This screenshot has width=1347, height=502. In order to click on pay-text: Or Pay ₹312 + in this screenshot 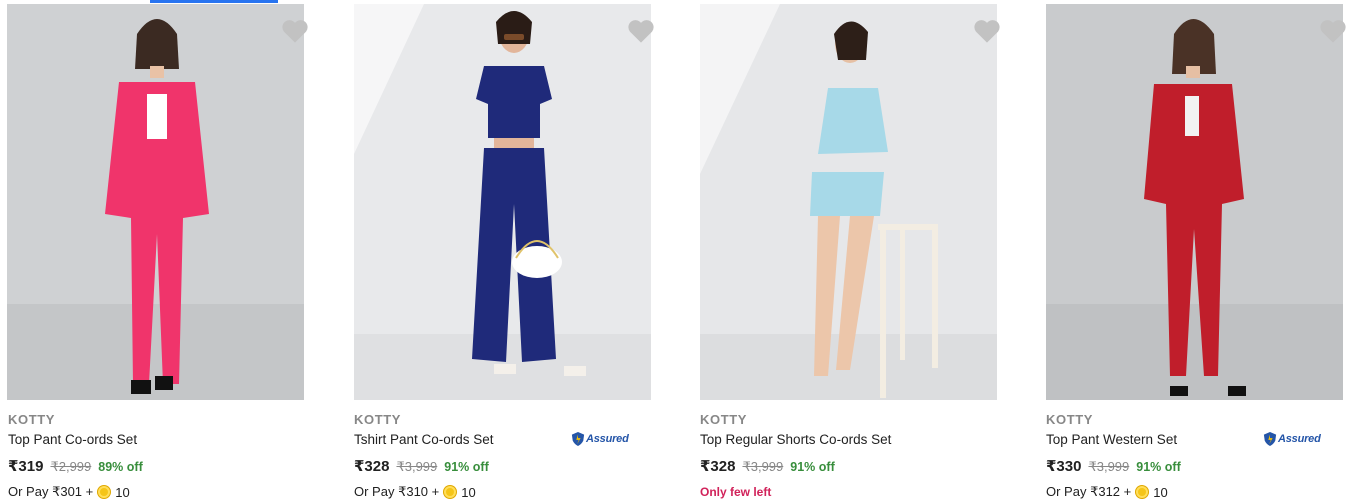, I will do `click(1089, 491)`.